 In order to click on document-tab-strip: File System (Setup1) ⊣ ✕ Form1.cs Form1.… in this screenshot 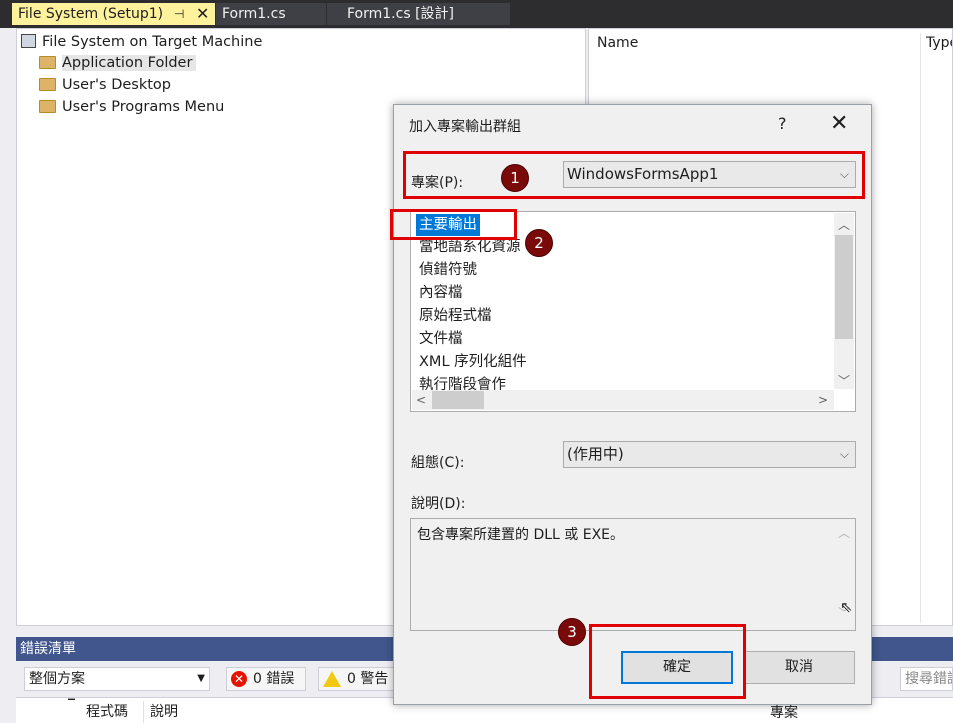, I will do `click(476, 14)`.